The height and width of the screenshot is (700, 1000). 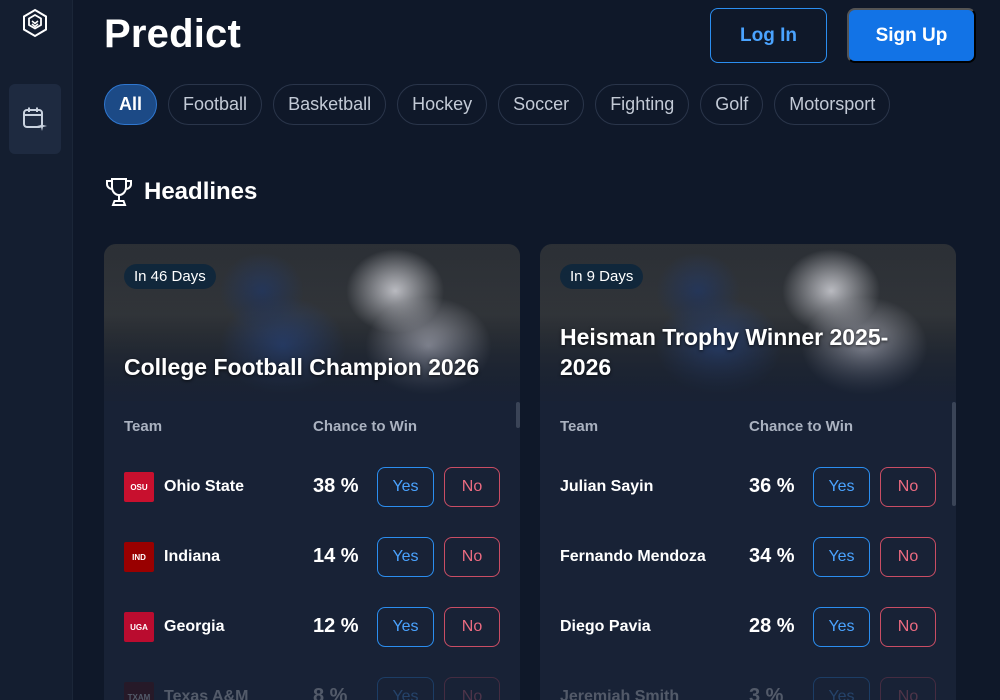 I want to click on team-logo-uga: UGA, so click(x=139, y=627).